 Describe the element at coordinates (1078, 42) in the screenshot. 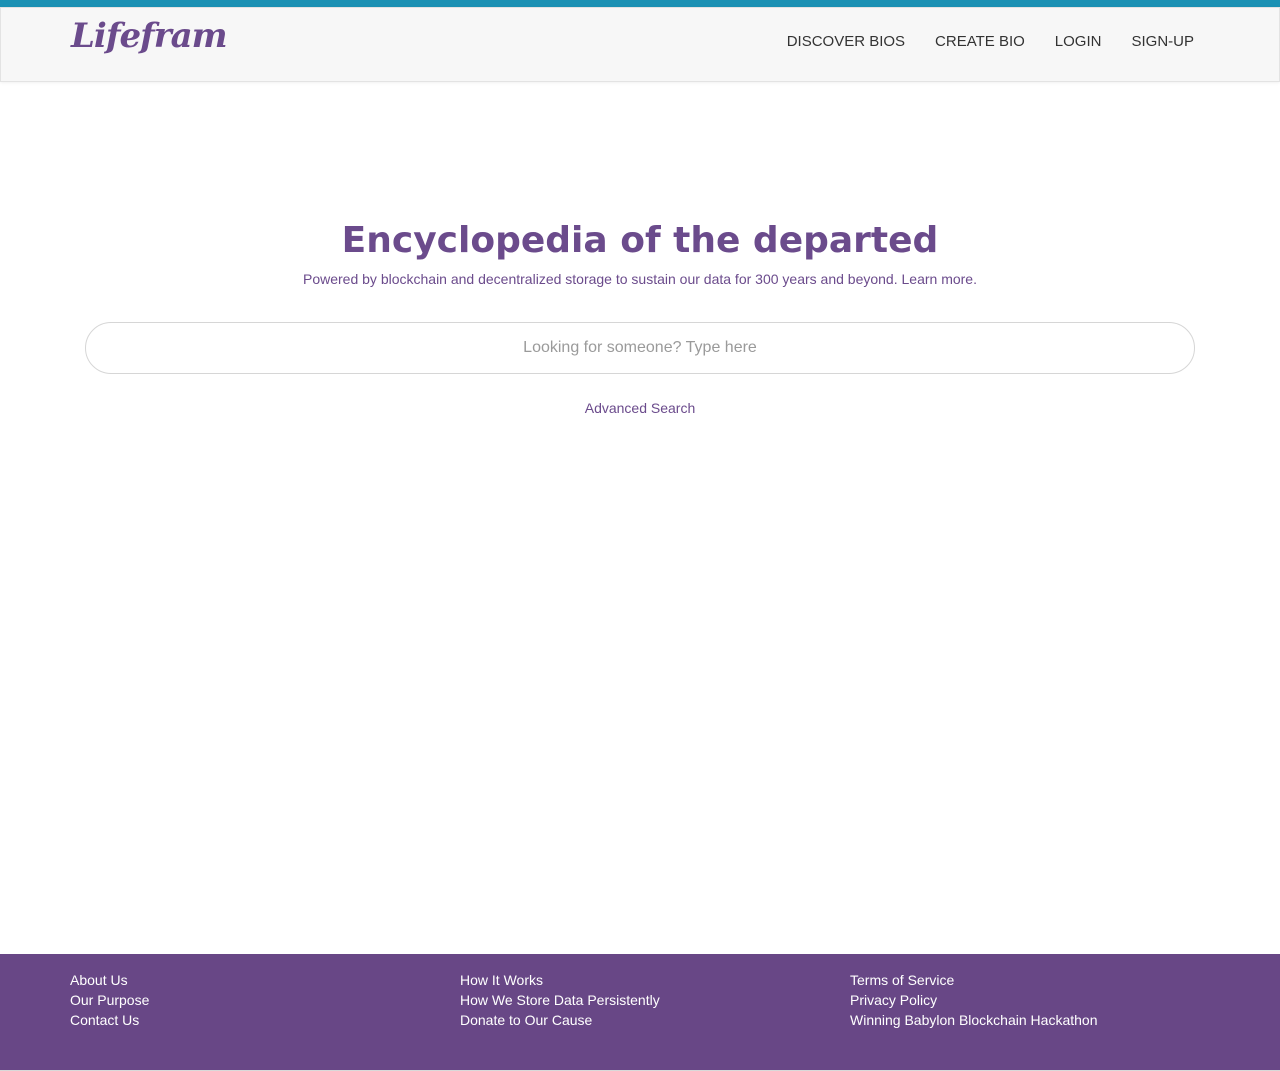

I see `nav-login: LOGIN` at that location.